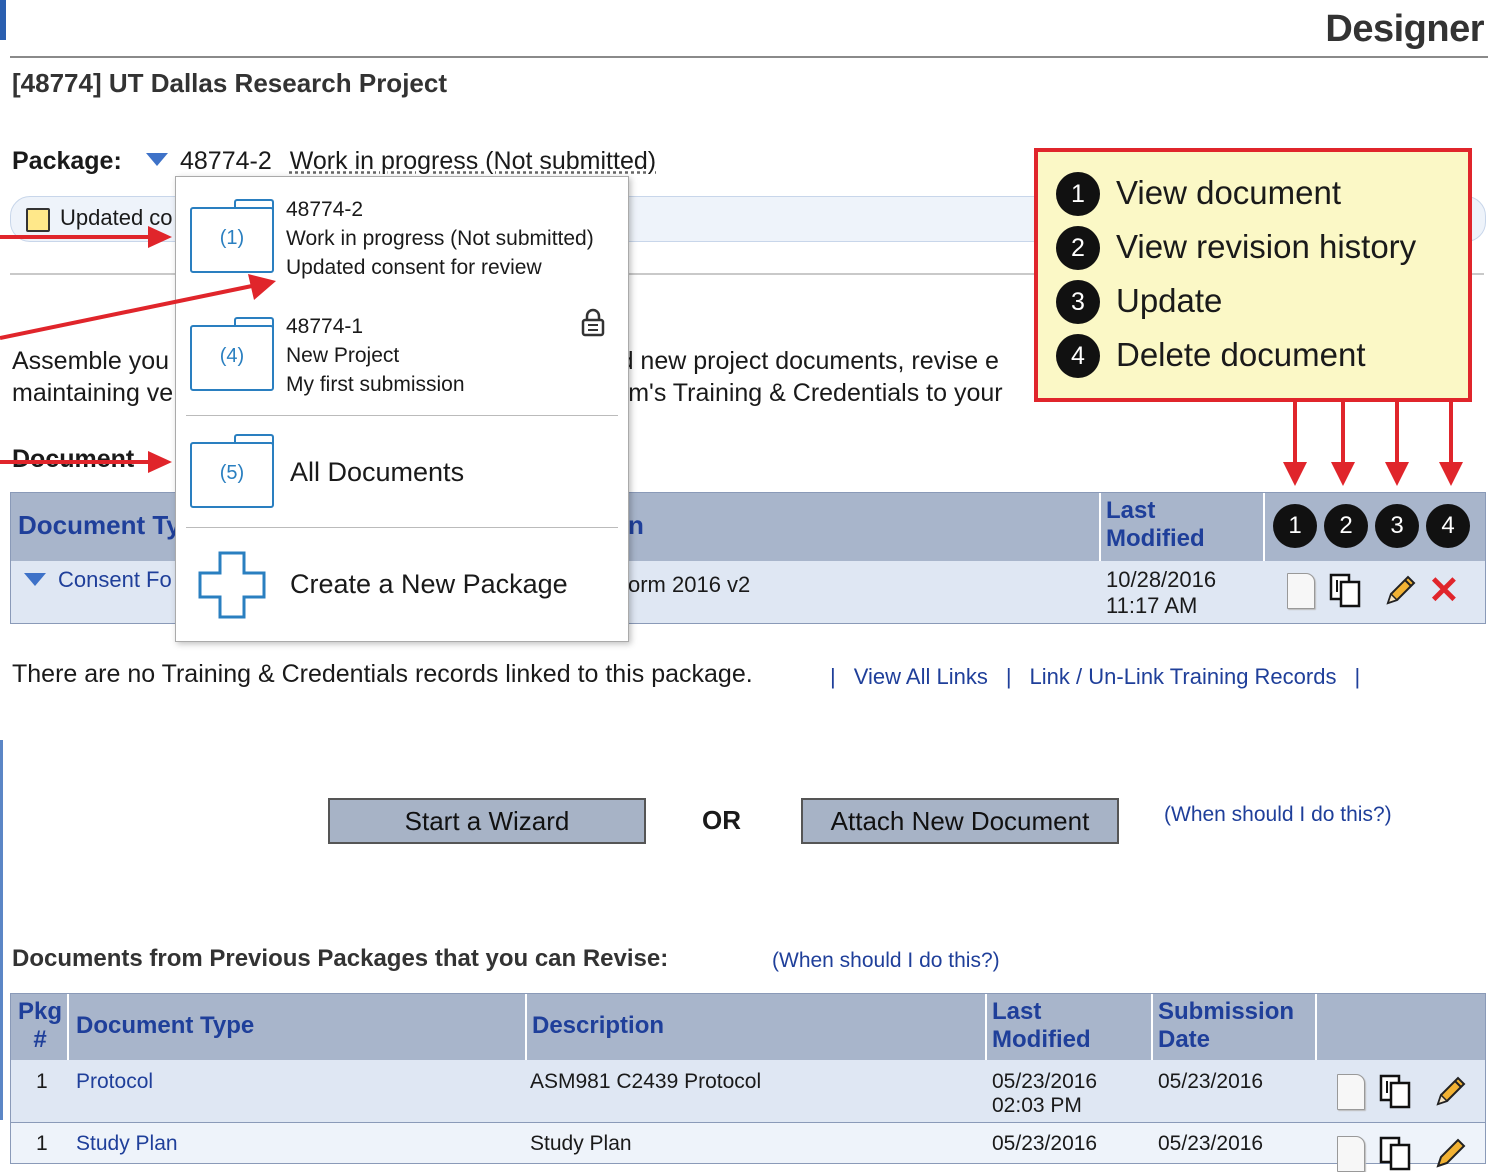 The width and height of the screenshot is (1488, 1172). I want to click on package-label: Package:, so click(67, 161).